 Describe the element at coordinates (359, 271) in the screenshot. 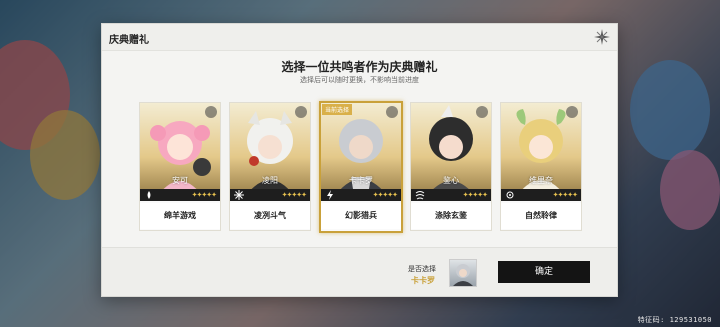

I see `dialog-footer: 是否选择 卡卡罗 确定` at that location.